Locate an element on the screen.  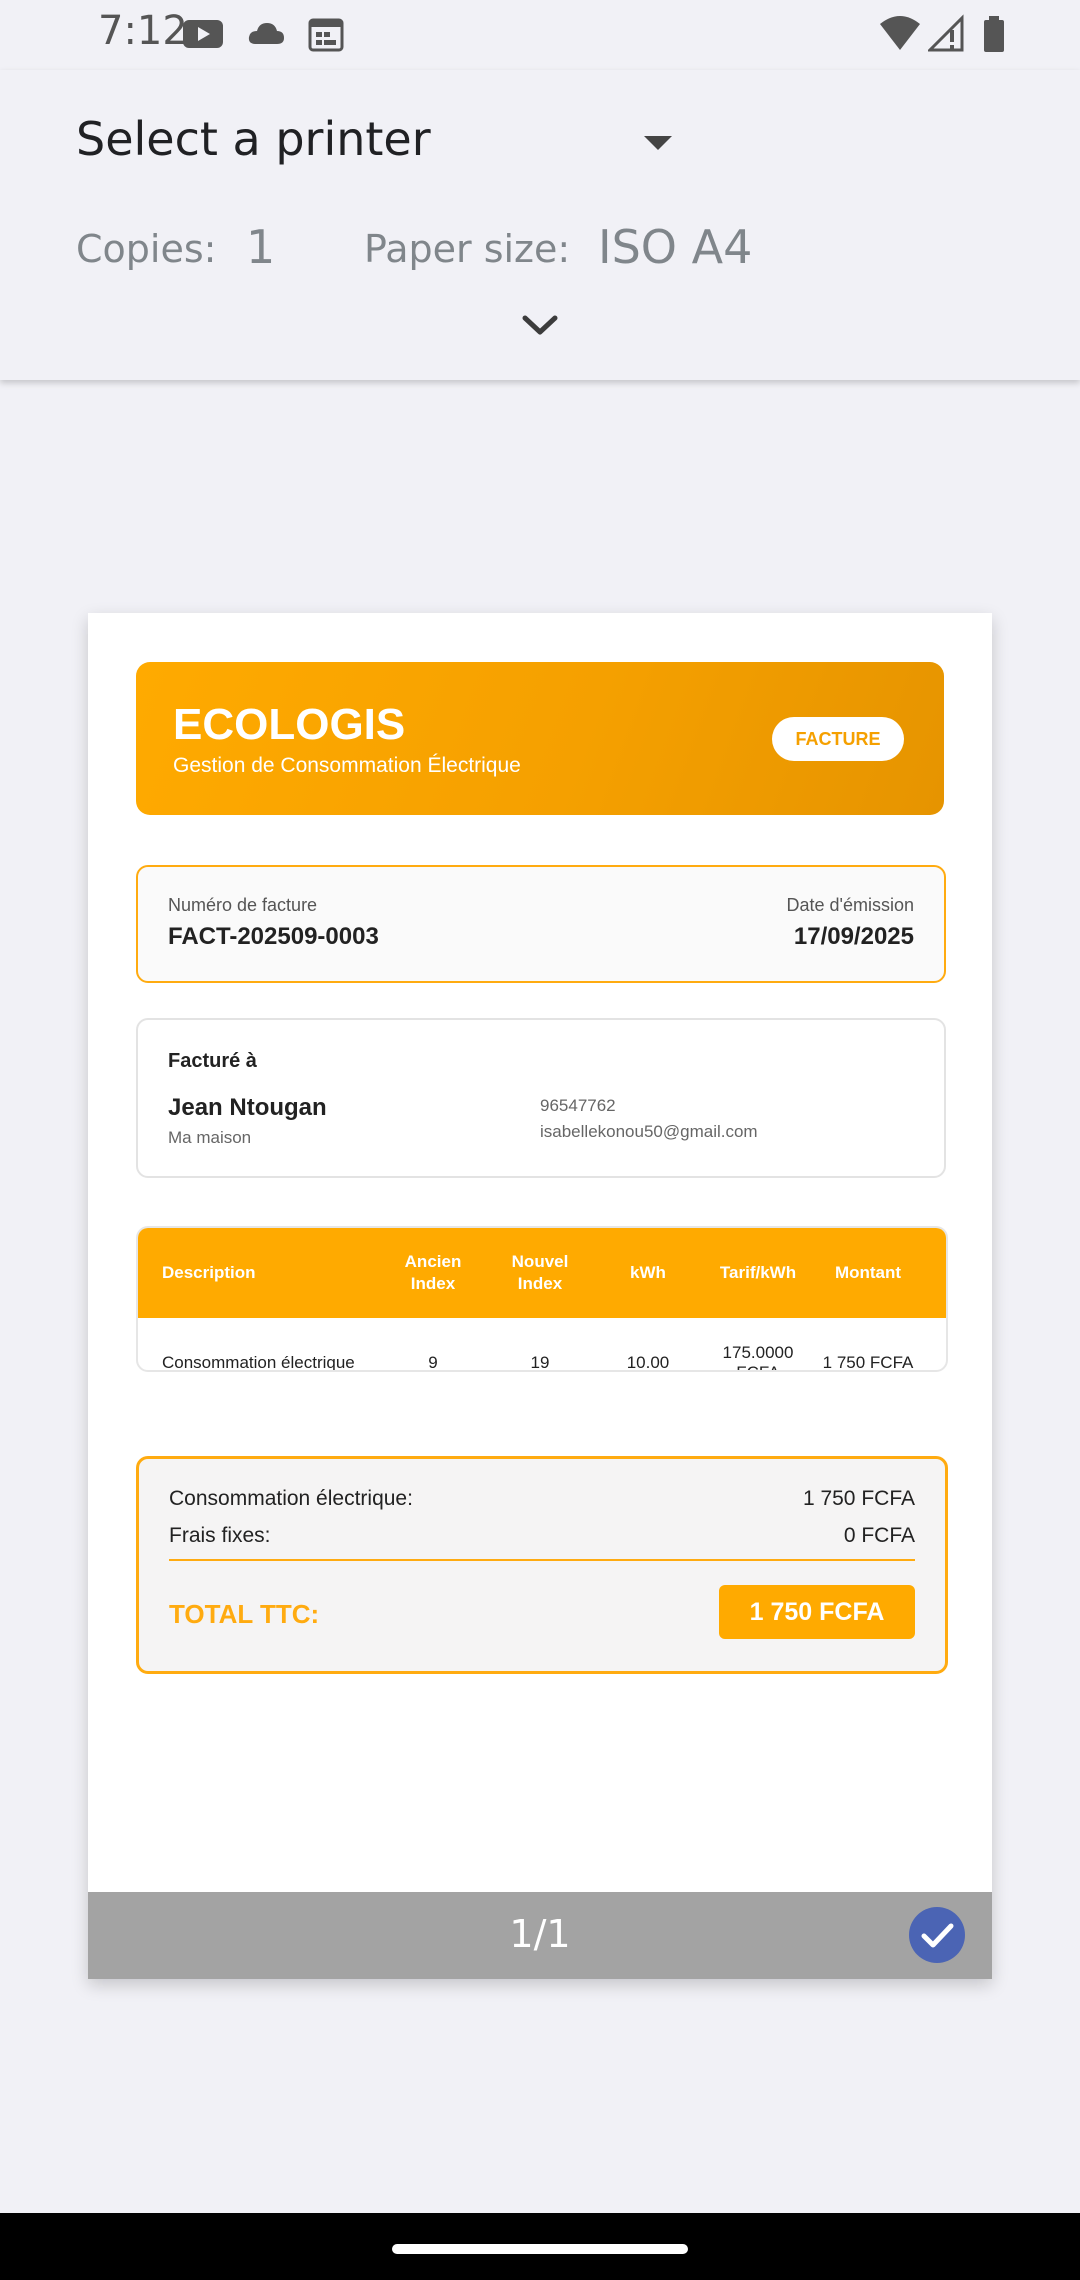
fixed-fees-value: 0 FCFA is located at coordinates (879, 1535).